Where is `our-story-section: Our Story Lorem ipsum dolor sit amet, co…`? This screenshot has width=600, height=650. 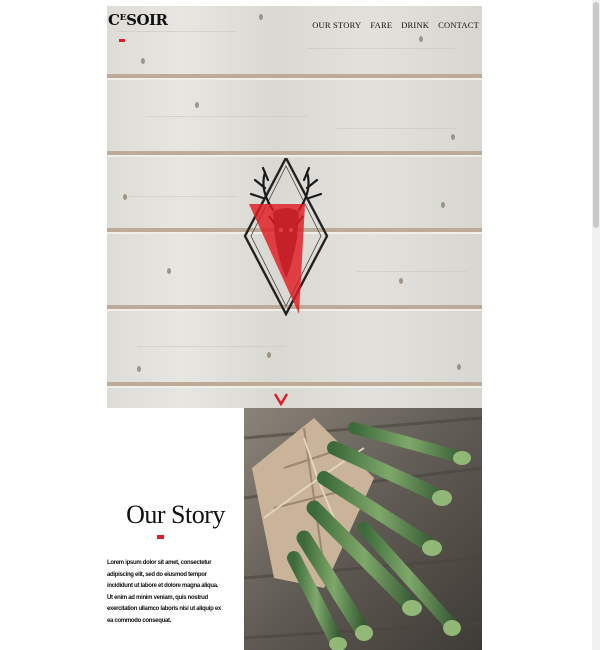
our-story-section: Our Story Lorem ipsum dolor sit amet, co… is located at coordinates (175, 529).